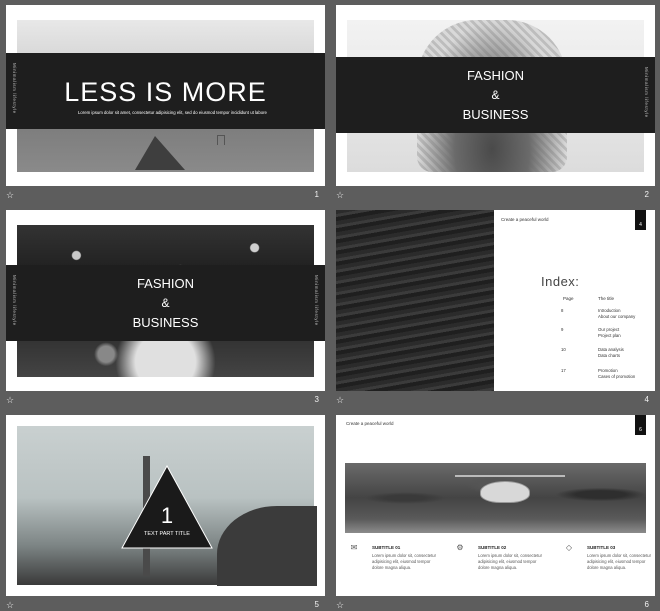 This screenshot has height=611, width=660. I want to click on diamond-icon: ◇, so click(569, 547).